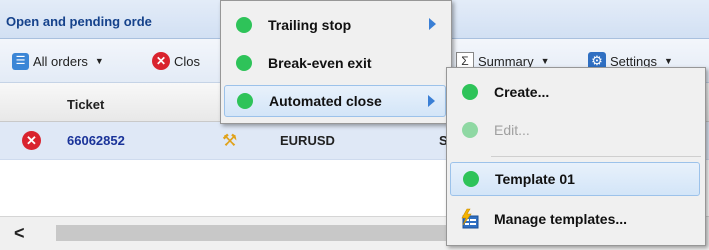  What do you see at coordinates (31, 140) in the screenshot?
I see `close-order-icon: ✕` at bounding box center [31, 140].